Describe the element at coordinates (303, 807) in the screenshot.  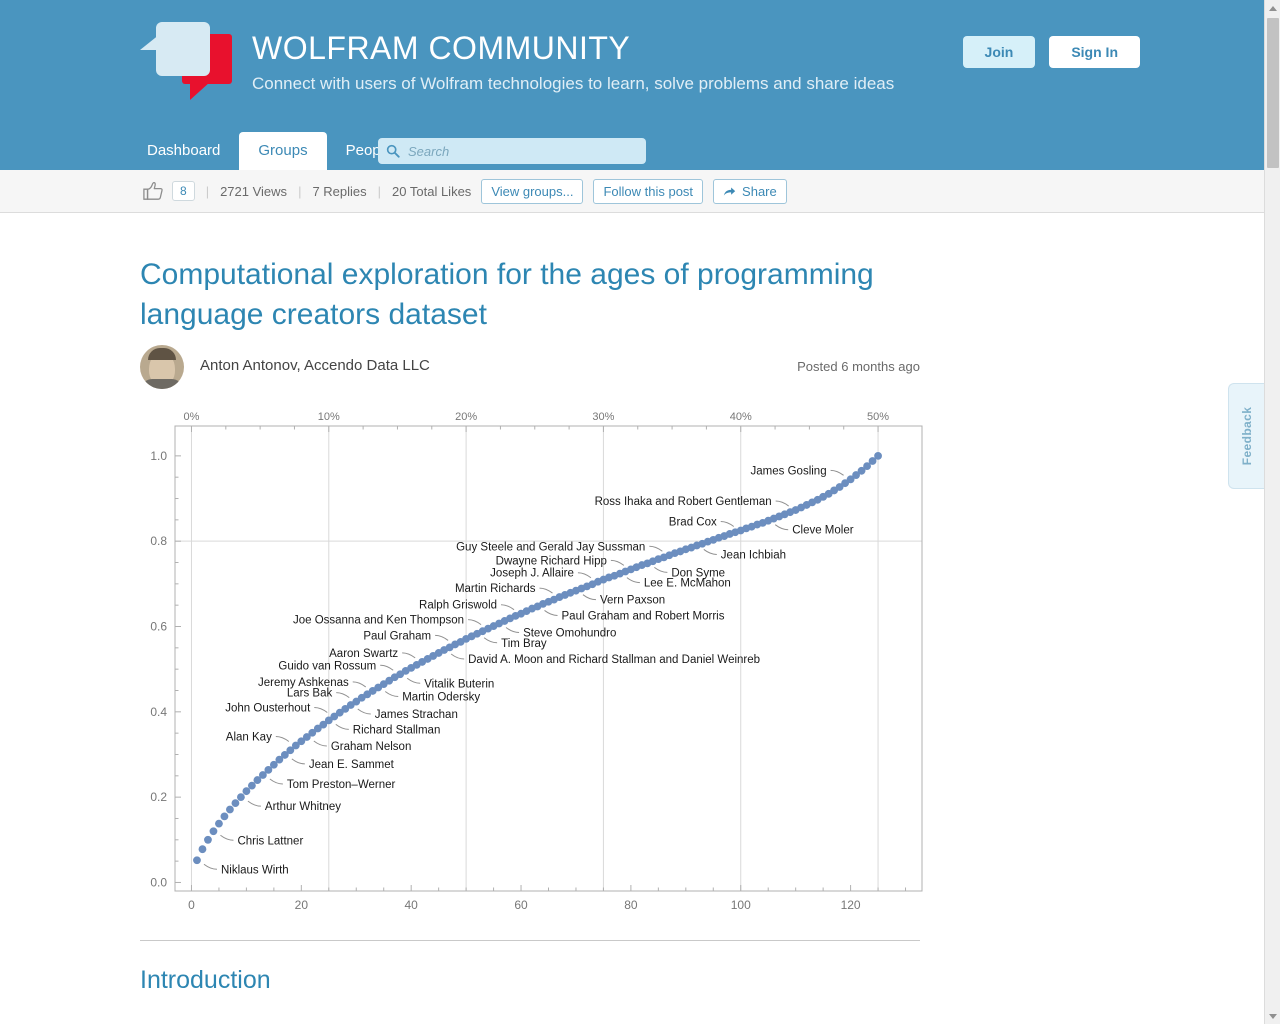
I see `svg-text: Arthur Whitney` at that location.